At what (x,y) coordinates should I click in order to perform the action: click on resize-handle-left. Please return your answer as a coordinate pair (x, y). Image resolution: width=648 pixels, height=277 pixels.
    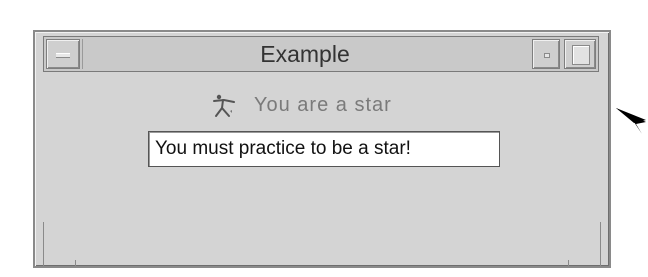
    Looking at the image, I should click on (38, 244).